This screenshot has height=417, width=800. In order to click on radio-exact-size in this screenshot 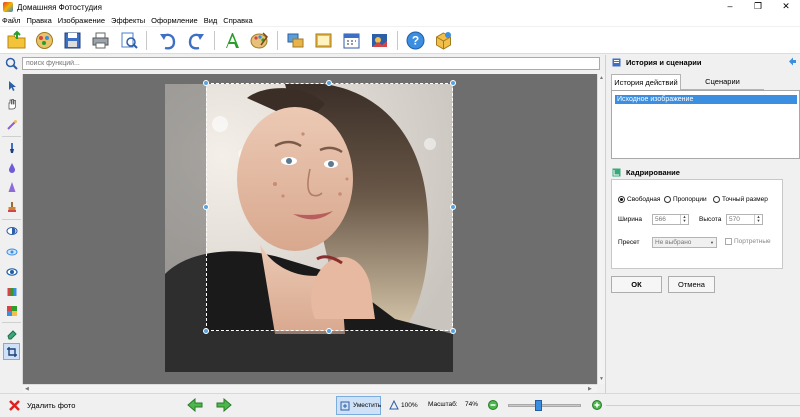, I will do `click(716, 199)`.